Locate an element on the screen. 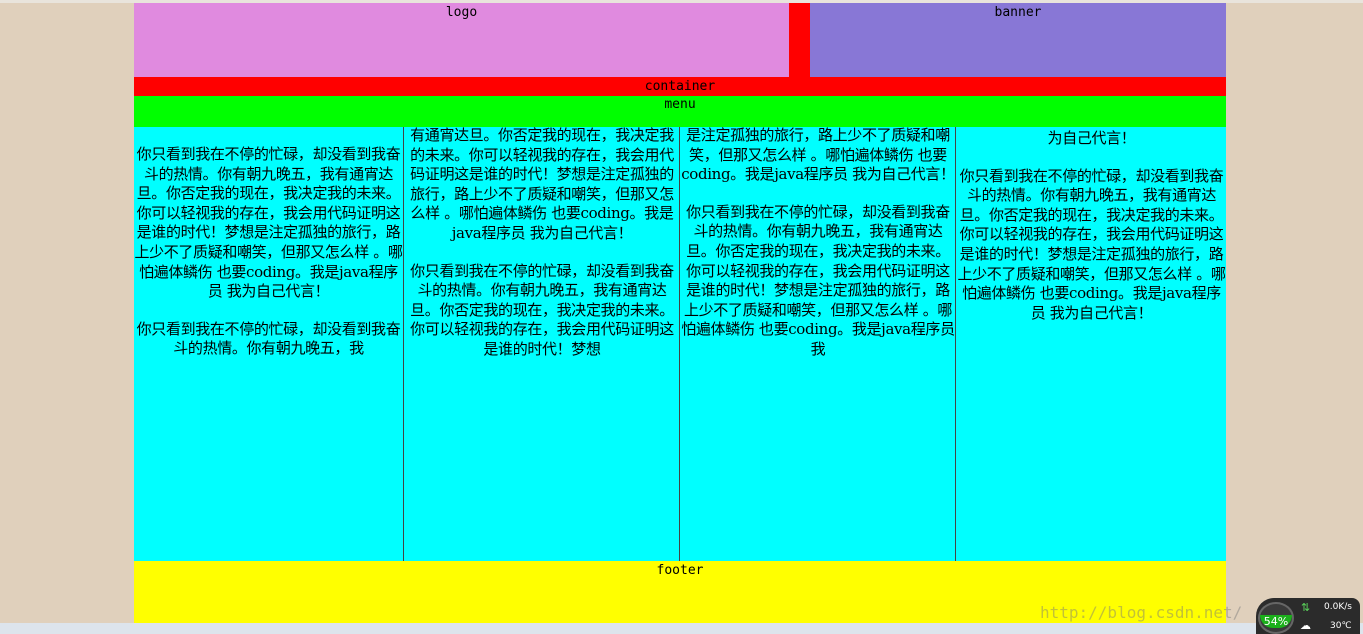 The width and height of the screenshot is (1363, 634). logo-label: logo is located at coordinates (461, 12).